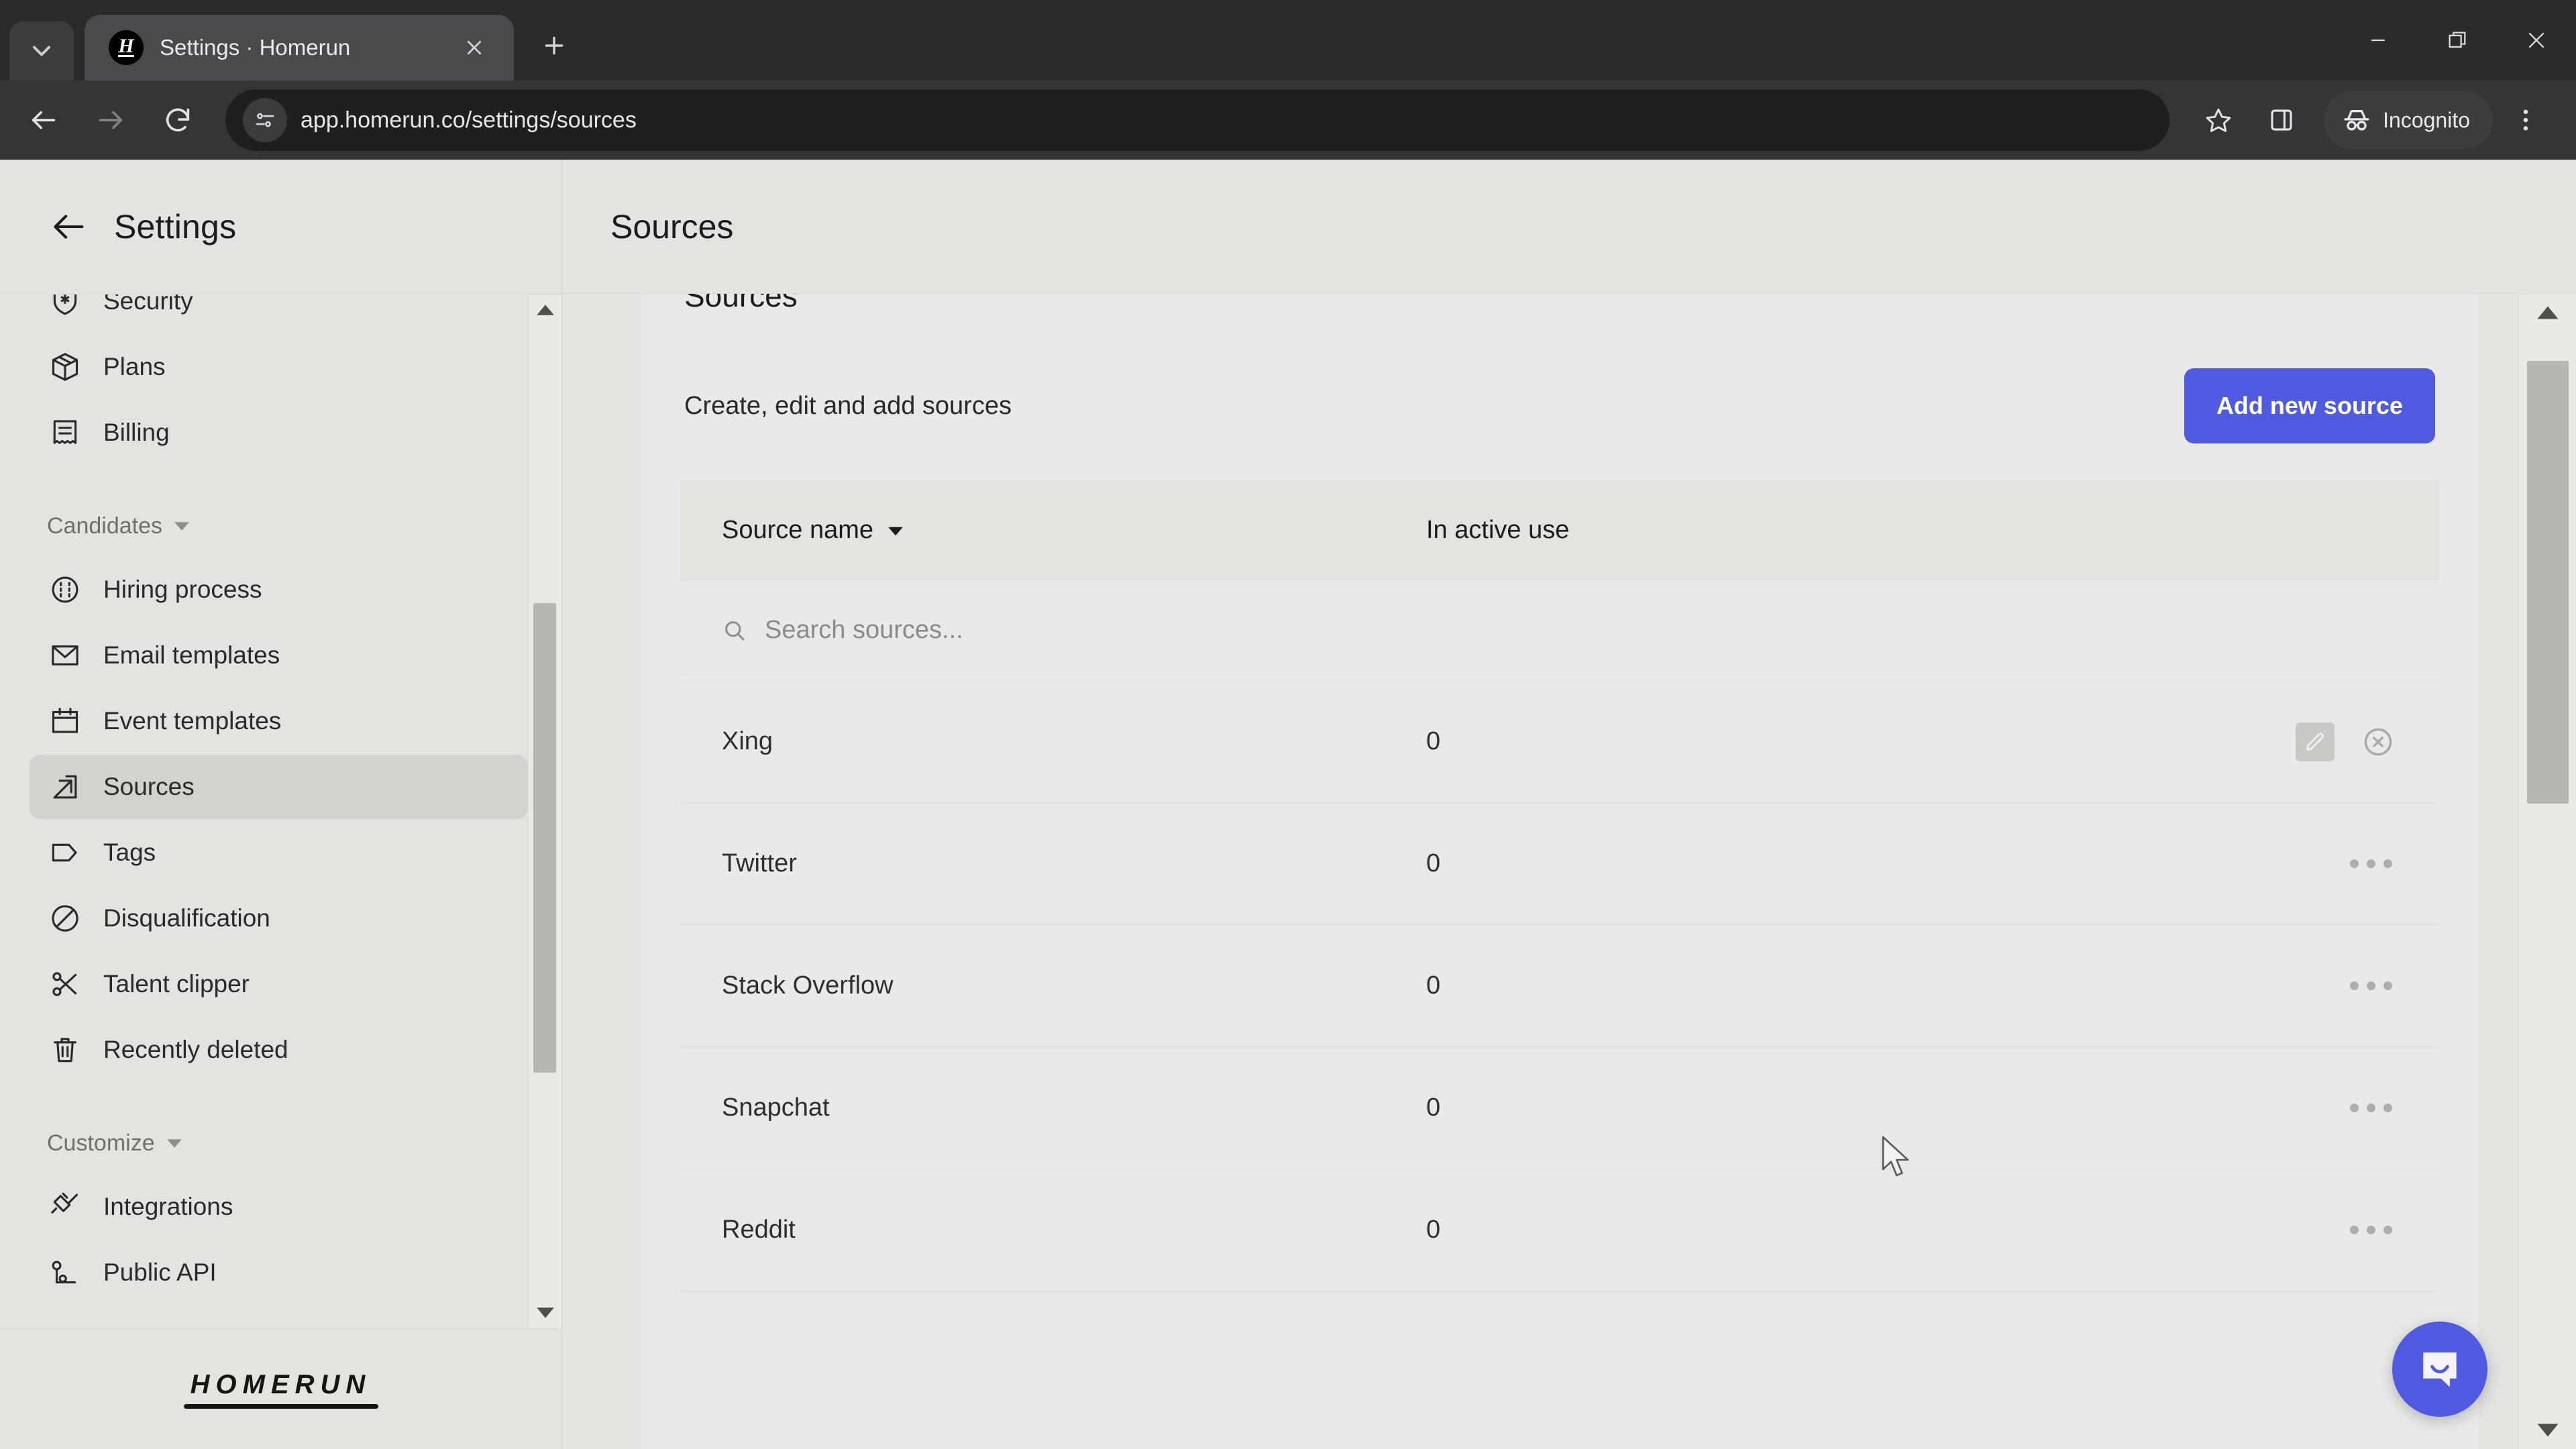 The image size is (2576, 1449). I want to click on intercom-launcher-button, so click(2439, 1369).